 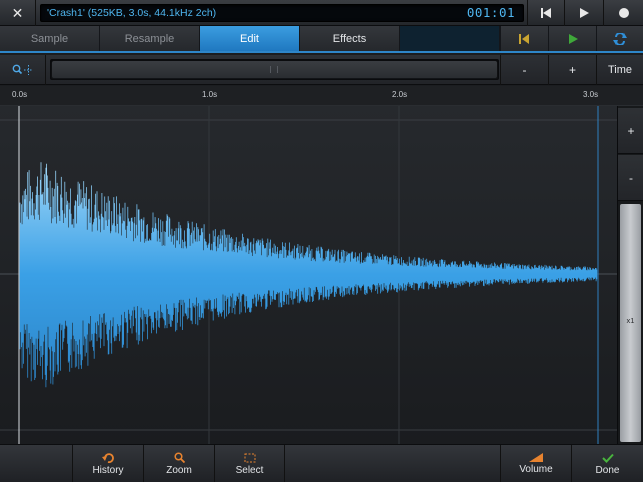 I want to click on volume-label: Volume, so click(x=536, y=469).